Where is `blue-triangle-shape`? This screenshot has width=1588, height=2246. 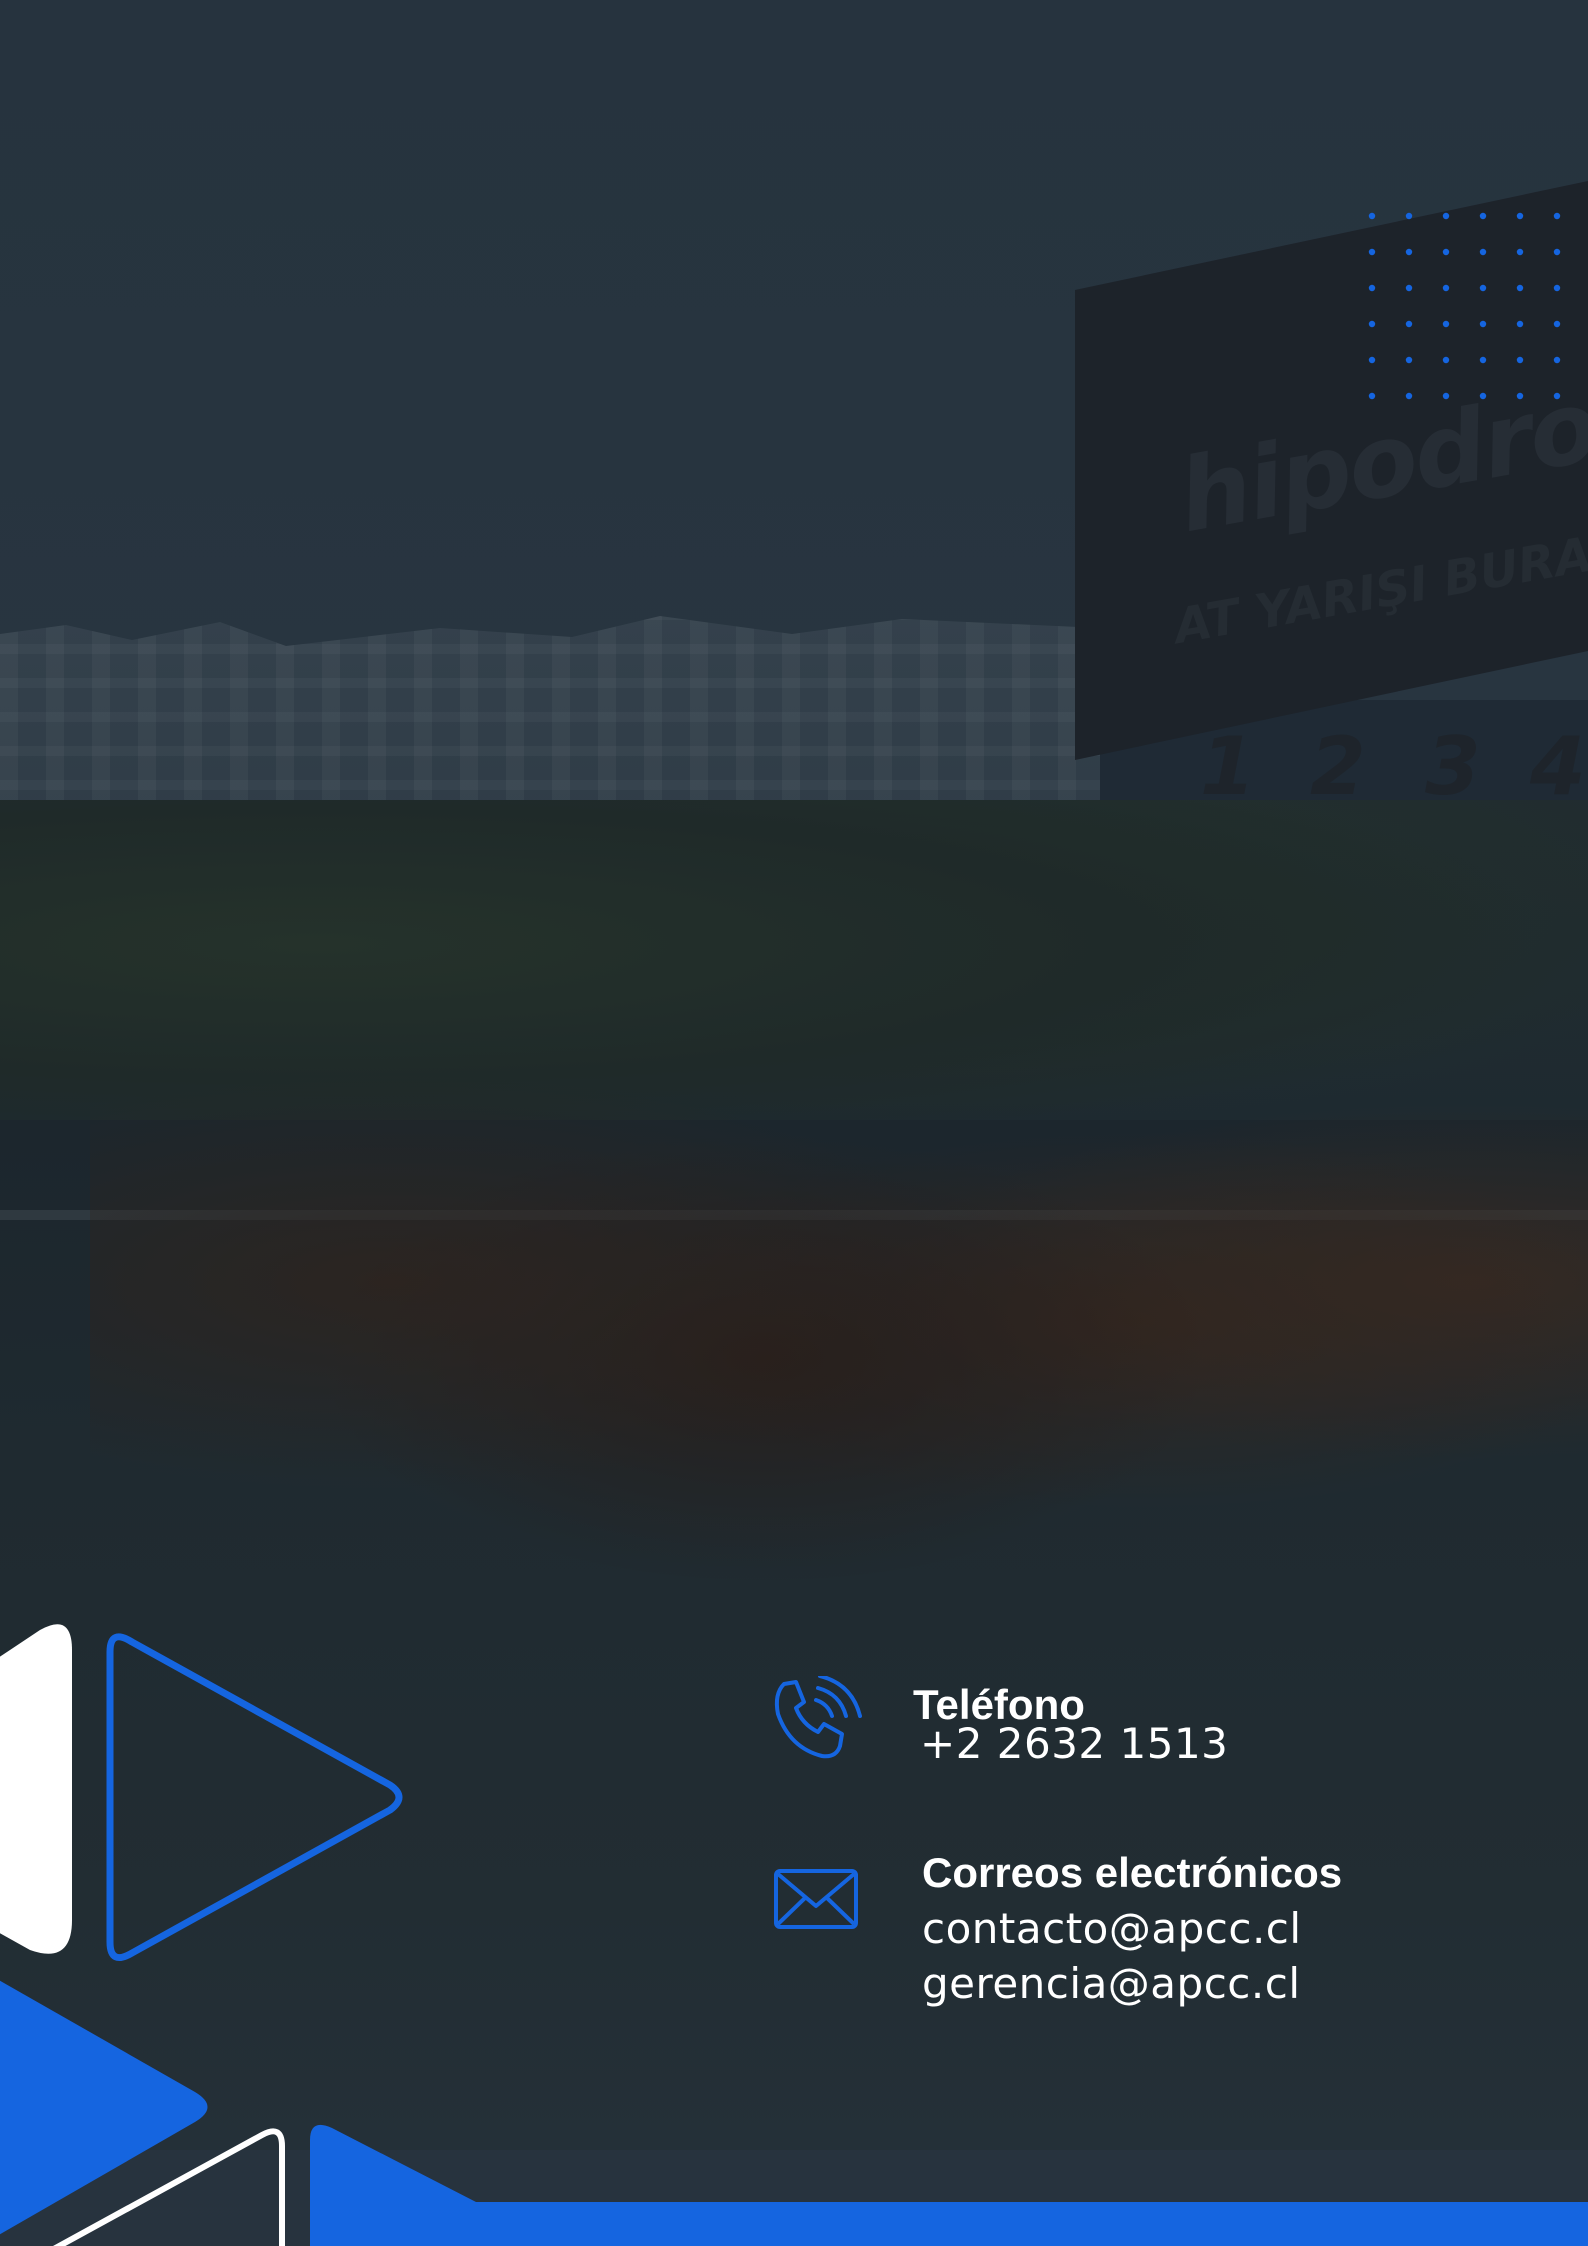
blue-triangle-shape is located at coordinates (104, 2107).